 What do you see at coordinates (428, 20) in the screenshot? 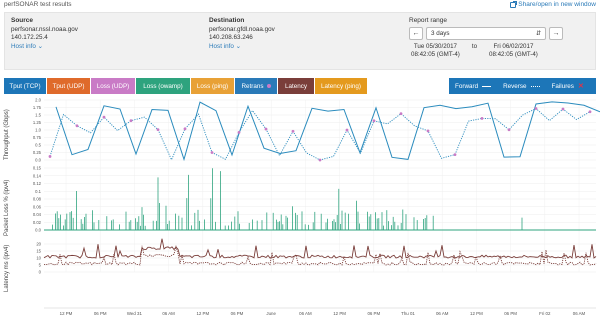
I see `report-range-heading: Report range` at bounding box center [428, 20].